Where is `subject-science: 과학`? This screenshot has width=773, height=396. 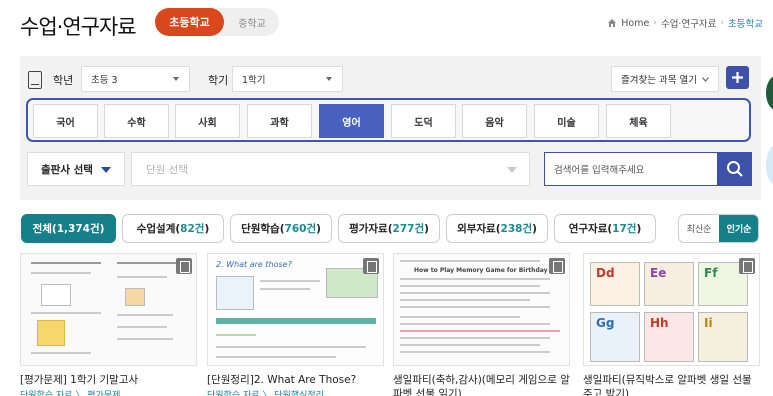 subject-science: 과학 is located at coordinates (279, 121).